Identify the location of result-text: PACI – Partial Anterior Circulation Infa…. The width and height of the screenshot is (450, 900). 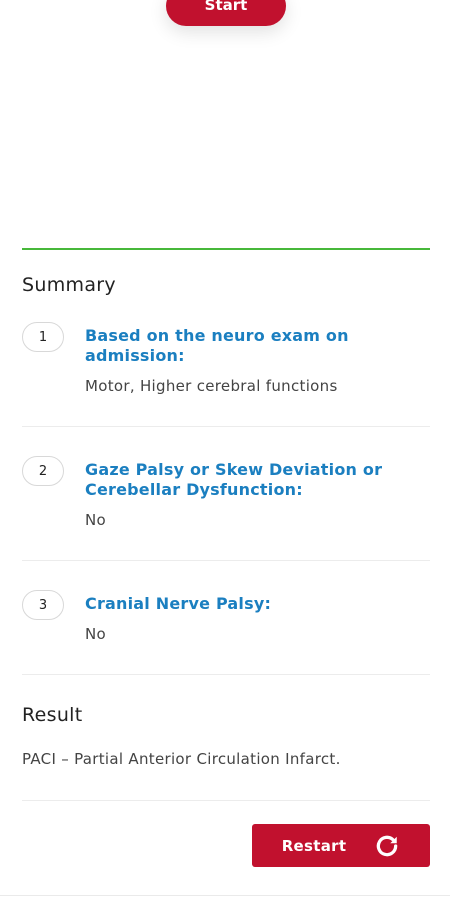
(181, 759).